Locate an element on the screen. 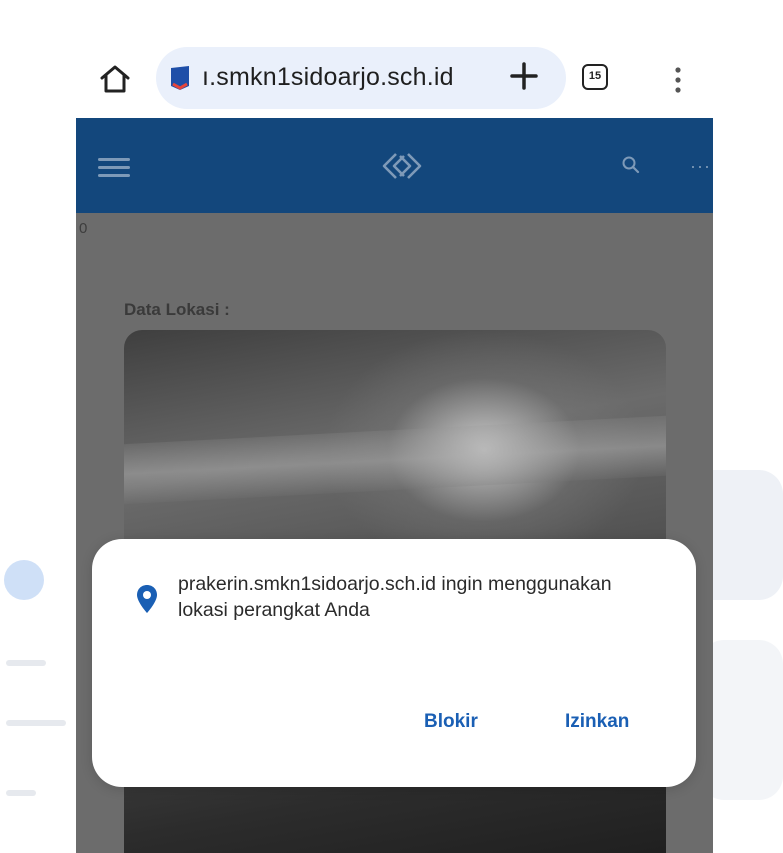 This screenshot has width=783, height=853. app-logo-icon is located at coordinates (402, 166).